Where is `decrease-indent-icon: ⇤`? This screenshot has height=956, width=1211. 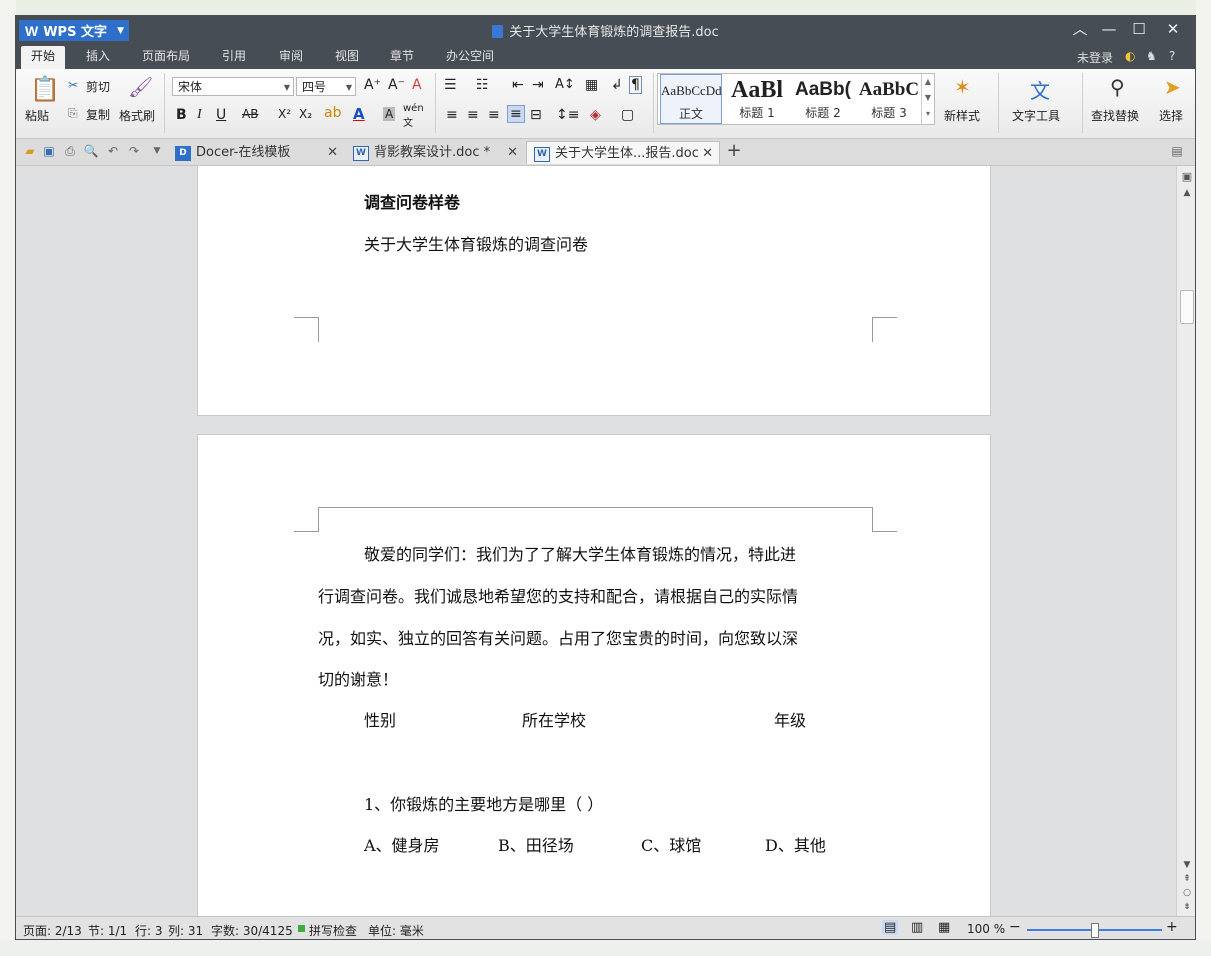
decrease-indent-icon: ⇤ is located at coordinates (518, 85).